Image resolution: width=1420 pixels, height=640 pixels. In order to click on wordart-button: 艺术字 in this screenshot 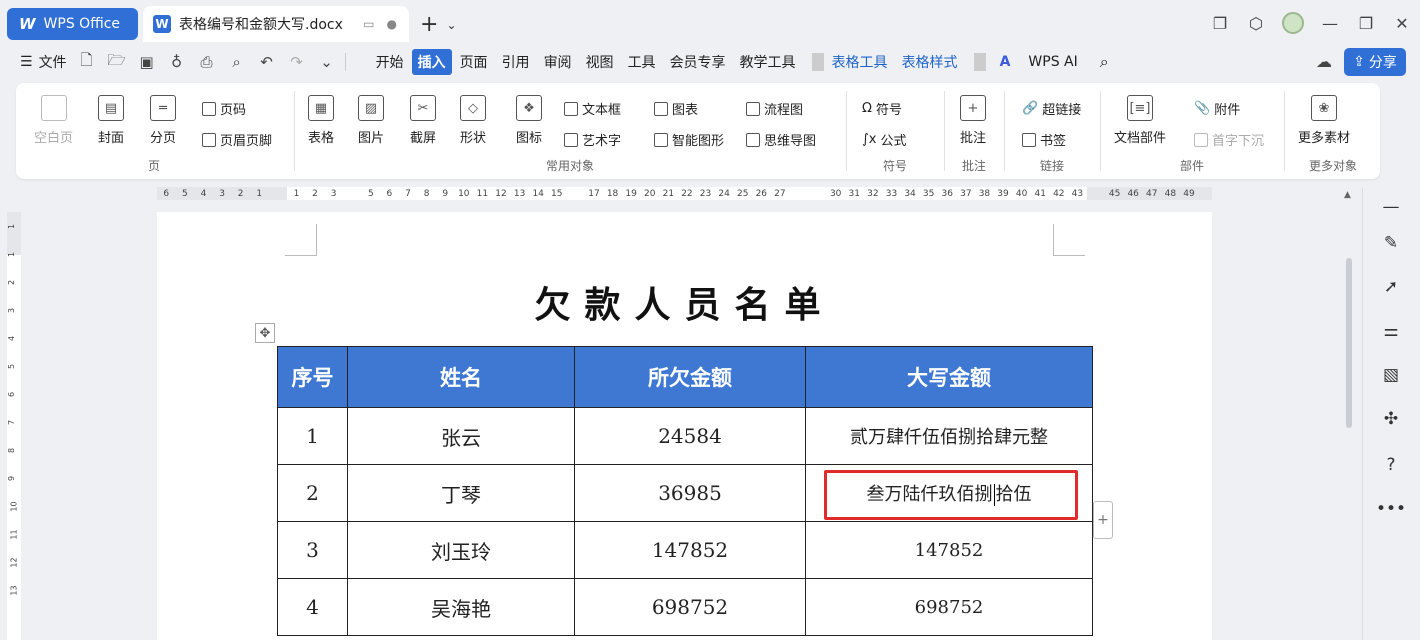, I will do `click(592, 139)`.